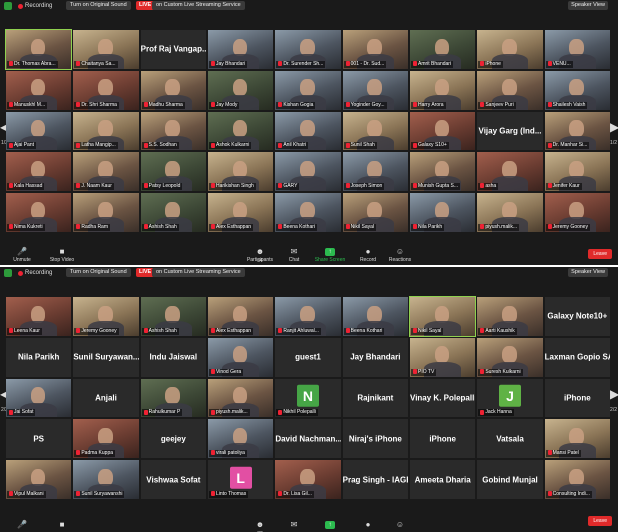 The width and height of the screenshot is (618, 532). What do you see at coordinates (22, 525) in the screenshot?
I see `unmute-button: 🎤` at bounding box center [22, 525].